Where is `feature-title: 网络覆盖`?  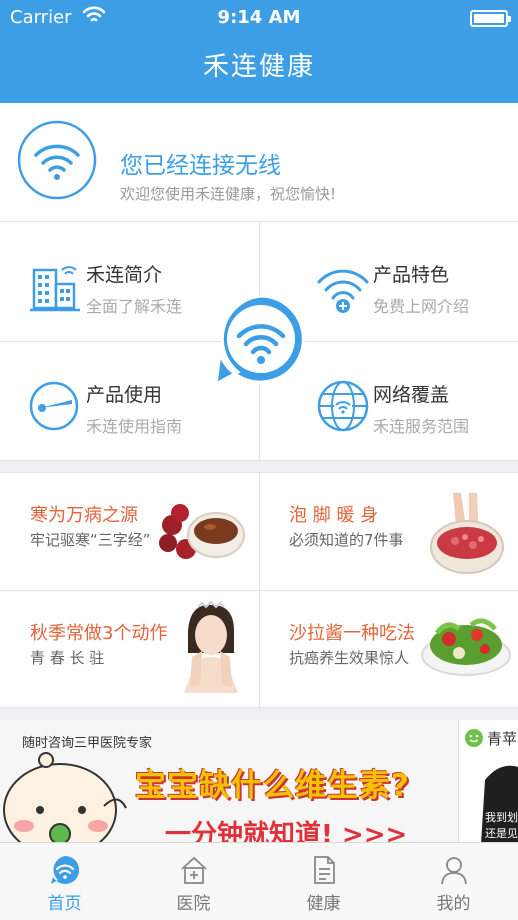 feature-title: 网络覆盖 is located at coordinates (411, 395).